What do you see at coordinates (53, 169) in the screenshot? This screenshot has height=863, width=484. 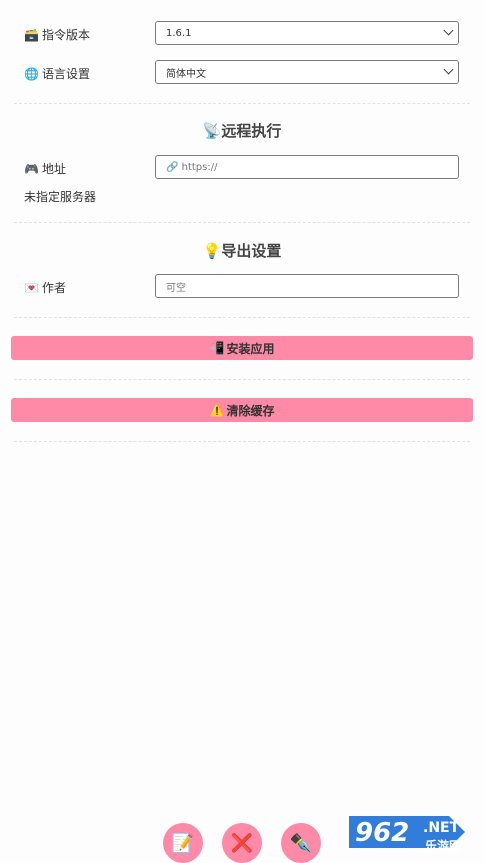 I see `address-text: 地址` at bounding box center [53, 169].